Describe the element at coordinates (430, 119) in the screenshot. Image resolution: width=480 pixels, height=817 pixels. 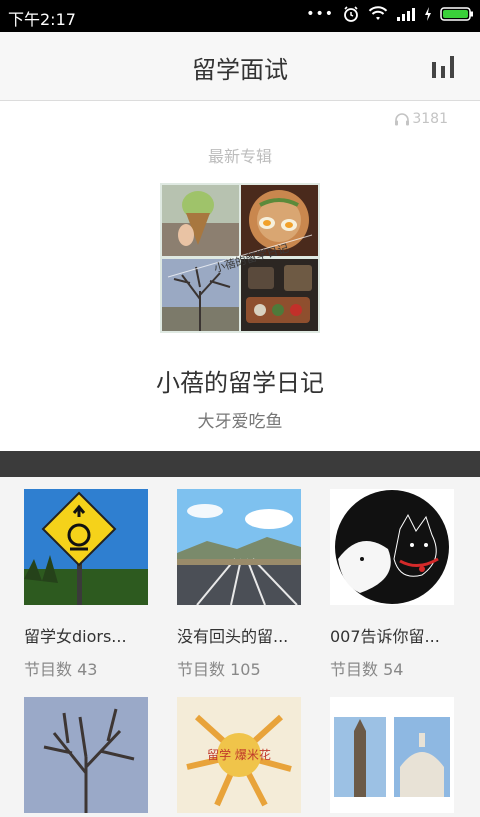
I see `listen-count-value: 3181` at that location.